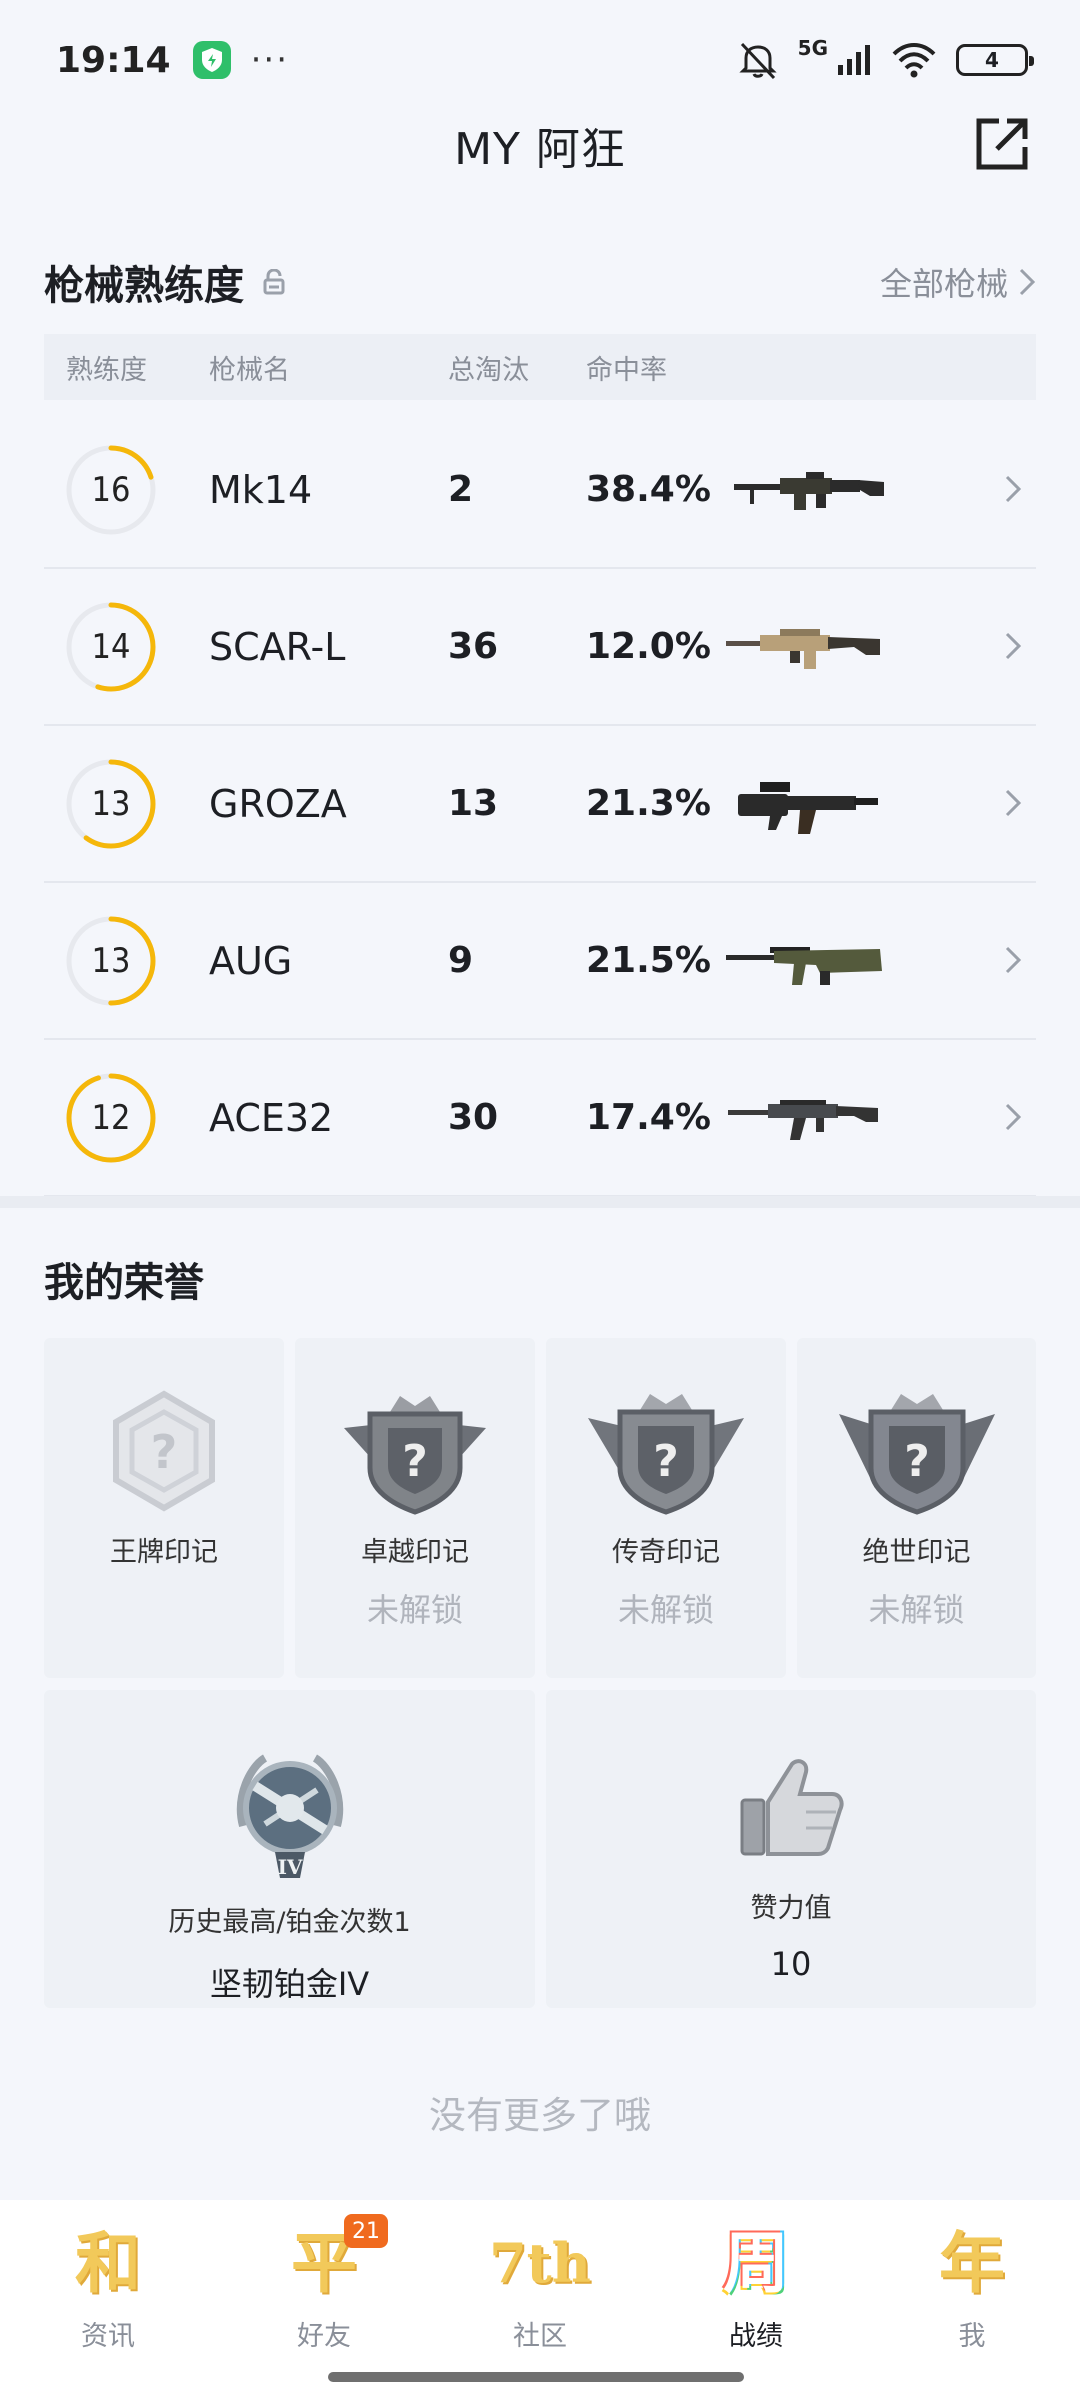 The width and height of the screenshot is (1080, 2400). Describe the element at coordinates (540, 1202) in the screenshot. I see `section-divider` at that location.